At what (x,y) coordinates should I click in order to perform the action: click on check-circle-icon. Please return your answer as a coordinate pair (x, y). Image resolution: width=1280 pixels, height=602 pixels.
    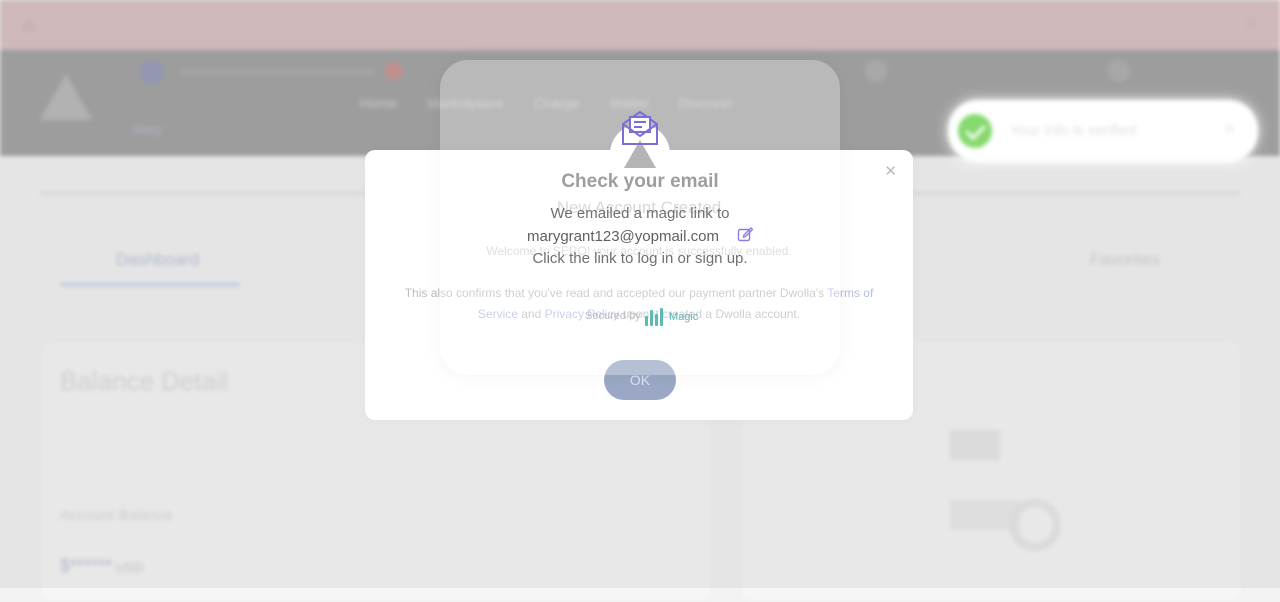
    Looking at the image, I should click on (975, 131).